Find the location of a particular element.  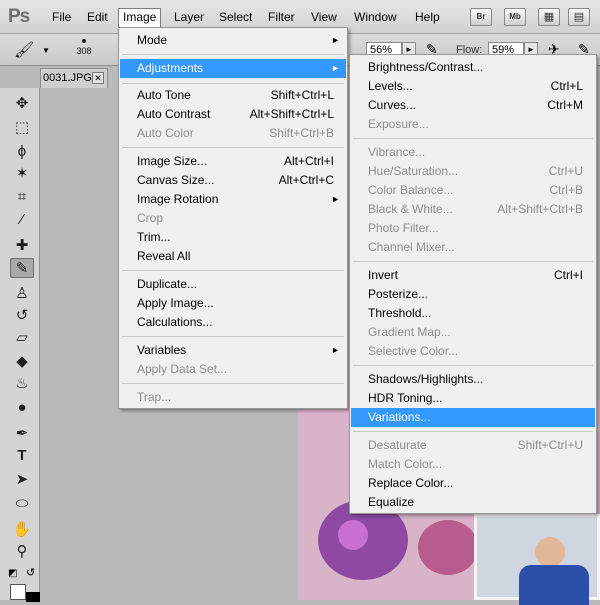

default-colors-icon: ◩ is located at coordinates (12, 573).